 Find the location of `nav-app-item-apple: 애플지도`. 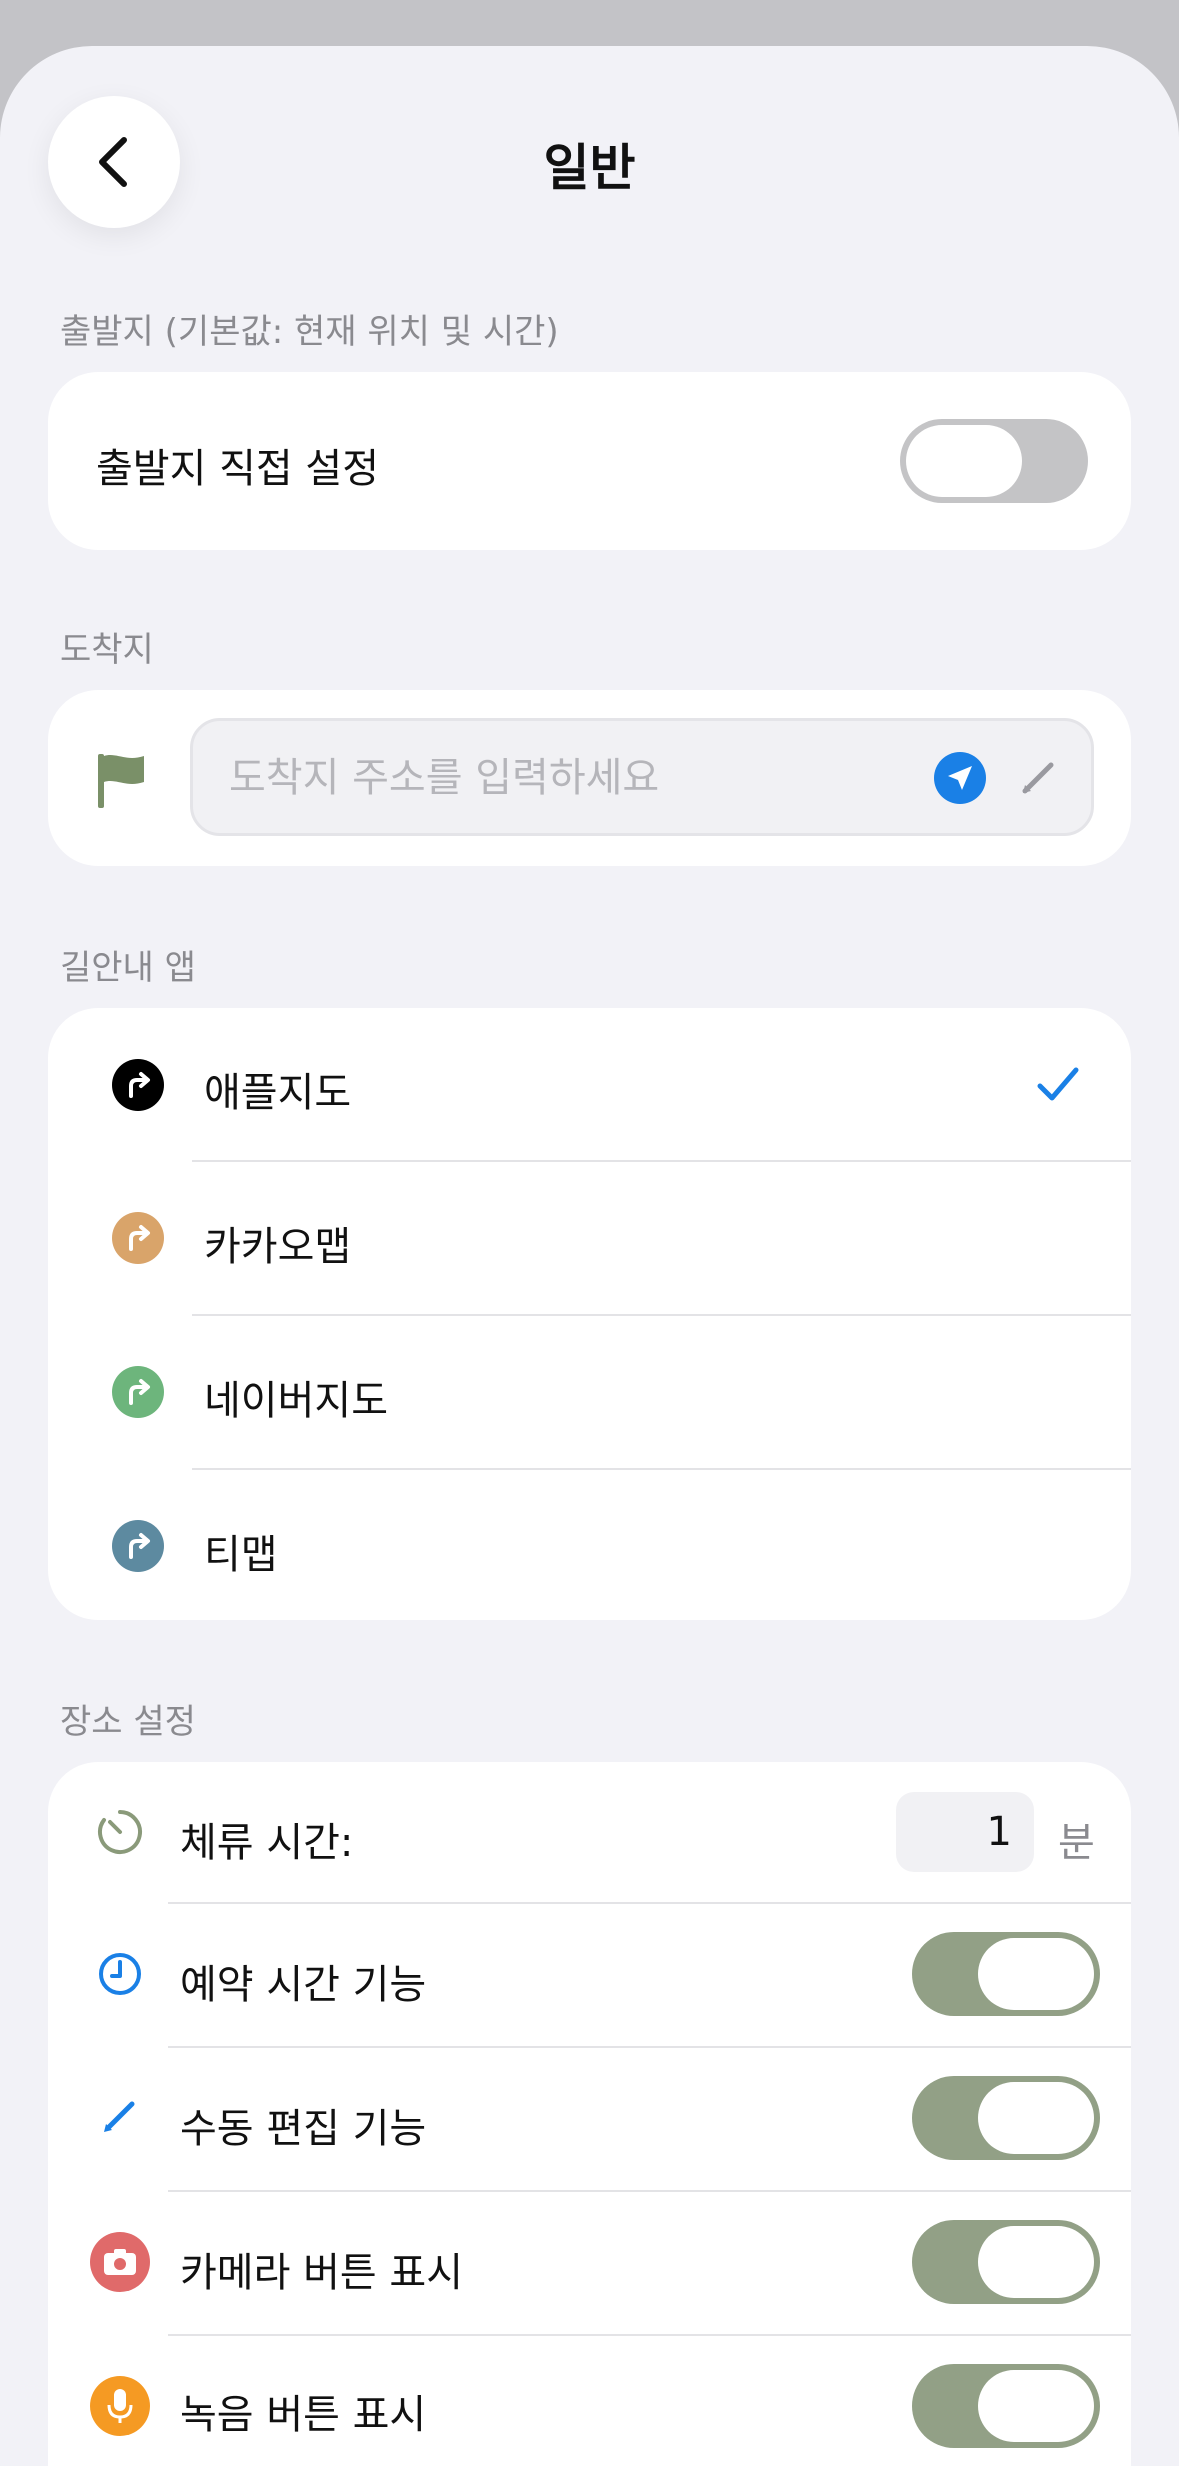

nav-app-item-apple: 애플지도 is located at coordinates (589, 1084).